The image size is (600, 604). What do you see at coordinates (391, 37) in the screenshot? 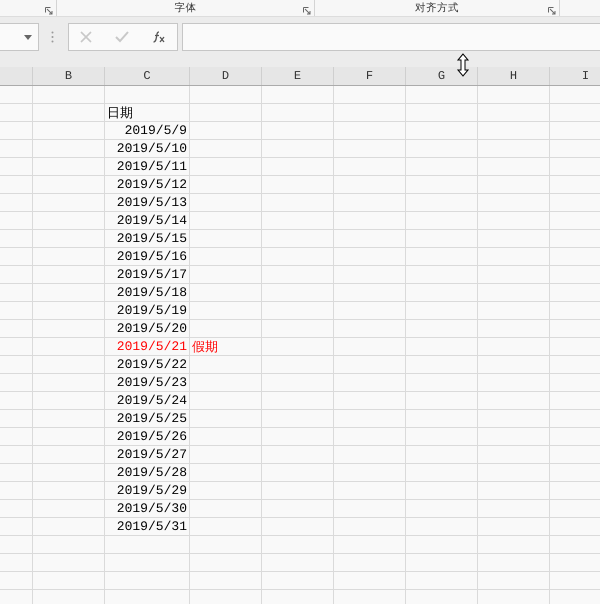
I see `formula-input` at bounding box center [391, 37].